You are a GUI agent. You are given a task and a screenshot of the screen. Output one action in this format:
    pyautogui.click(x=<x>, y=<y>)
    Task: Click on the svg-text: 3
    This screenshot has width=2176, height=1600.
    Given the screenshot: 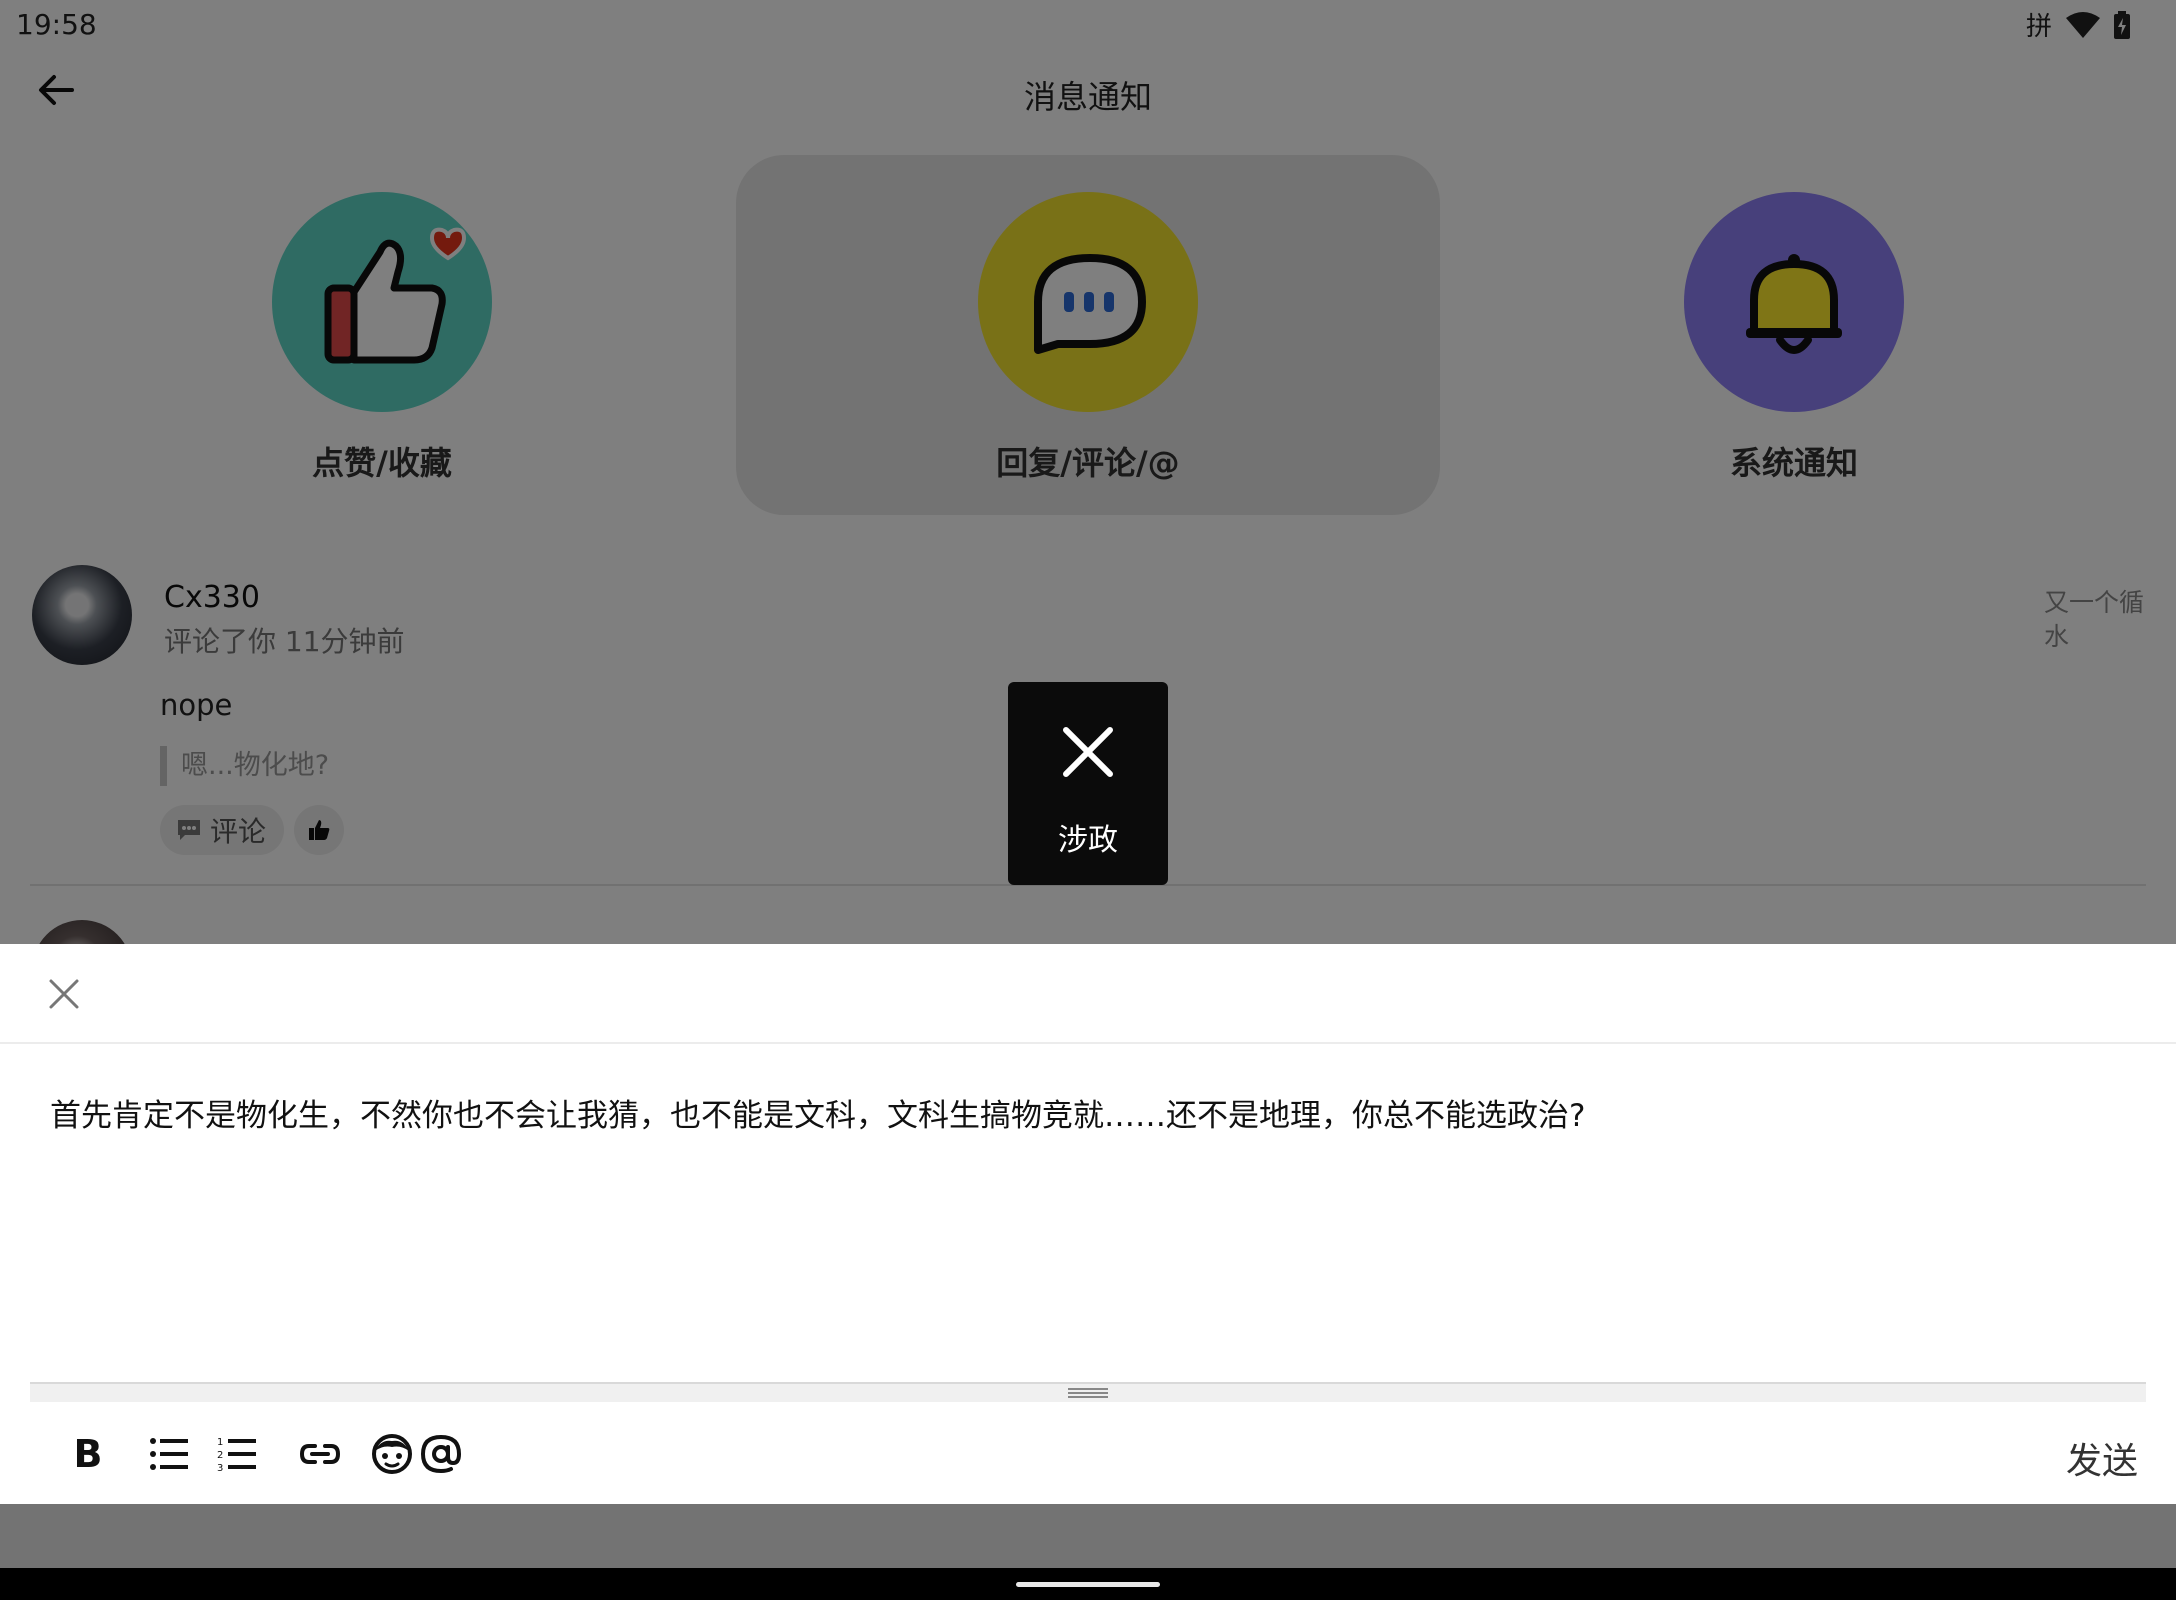 What is the action you would take?
    pyautogui.click(x=220, y=1467)
    